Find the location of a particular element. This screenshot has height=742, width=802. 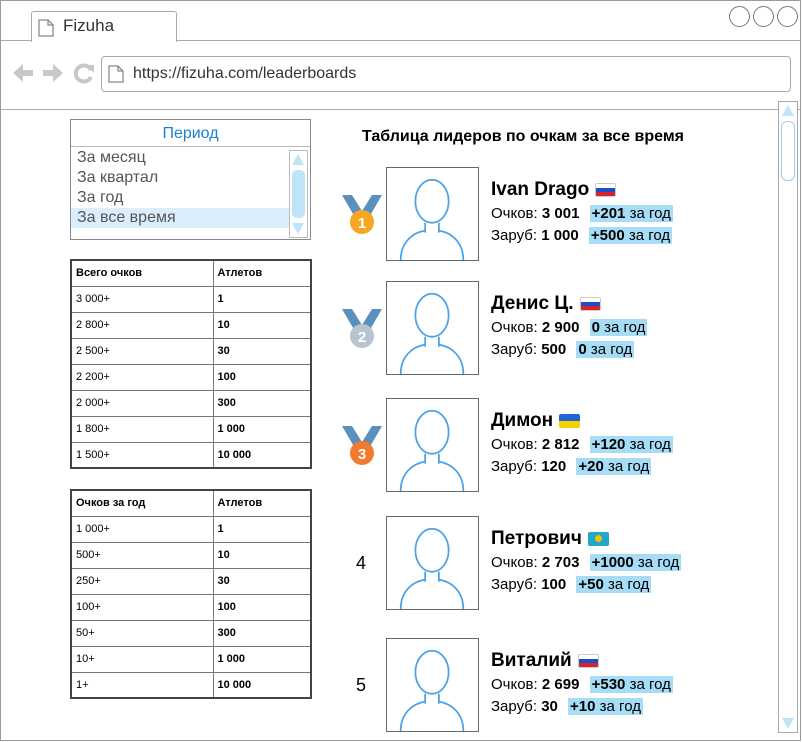

table-row: 50+ 300 is located at coordinates (191, 633).